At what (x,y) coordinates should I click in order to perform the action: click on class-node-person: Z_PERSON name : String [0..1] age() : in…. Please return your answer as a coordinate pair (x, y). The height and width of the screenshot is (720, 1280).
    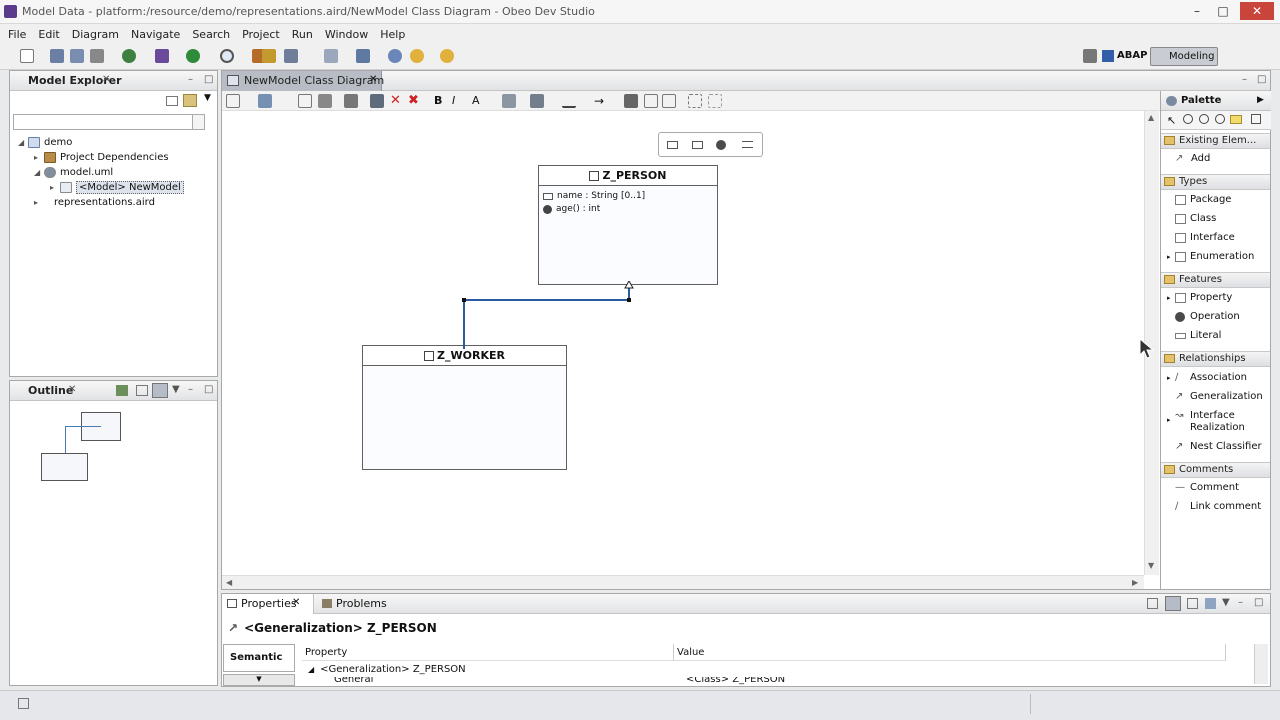
    Looking at the image, I should click on (628, 225).